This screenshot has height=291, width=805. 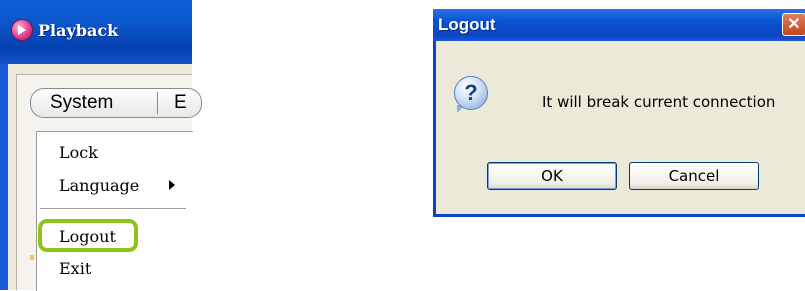 What do you see at coordinates (81, 103) in the screenshot?
I see `menu-system: System` at bounding box center [81, 103].